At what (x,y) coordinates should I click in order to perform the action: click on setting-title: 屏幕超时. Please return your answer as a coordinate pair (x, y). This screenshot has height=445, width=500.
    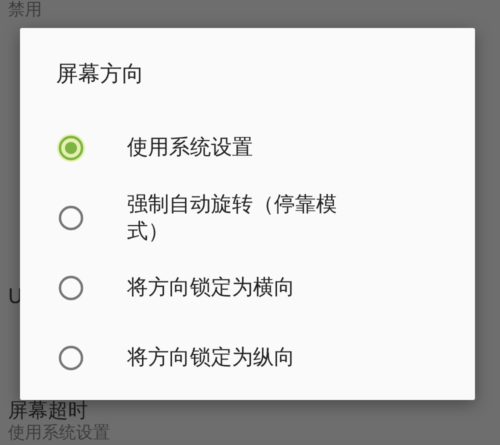
    Looking at the image, I should click on (48, 410).